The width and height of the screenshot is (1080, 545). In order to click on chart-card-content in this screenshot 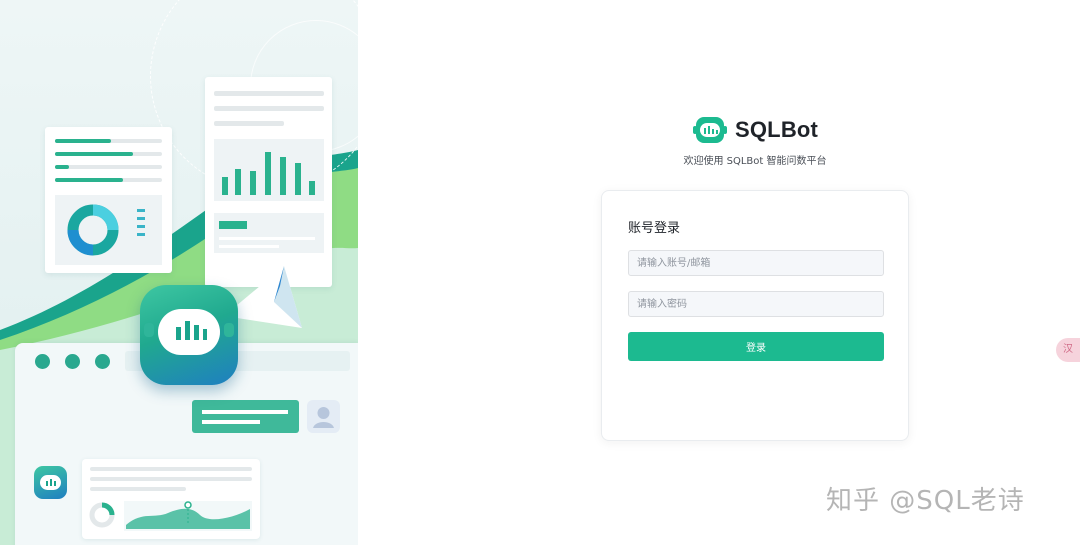, I will do `click(269, 172)`.